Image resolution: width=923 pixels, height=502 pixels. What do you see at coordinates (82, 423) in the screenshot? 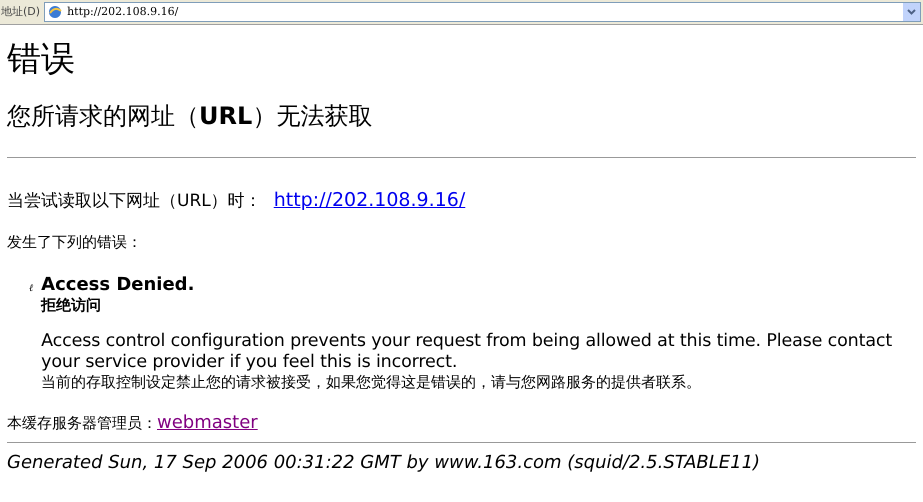
I see `admin-label: 本缓存服务器管理员：` at bounding box center [82, 423].